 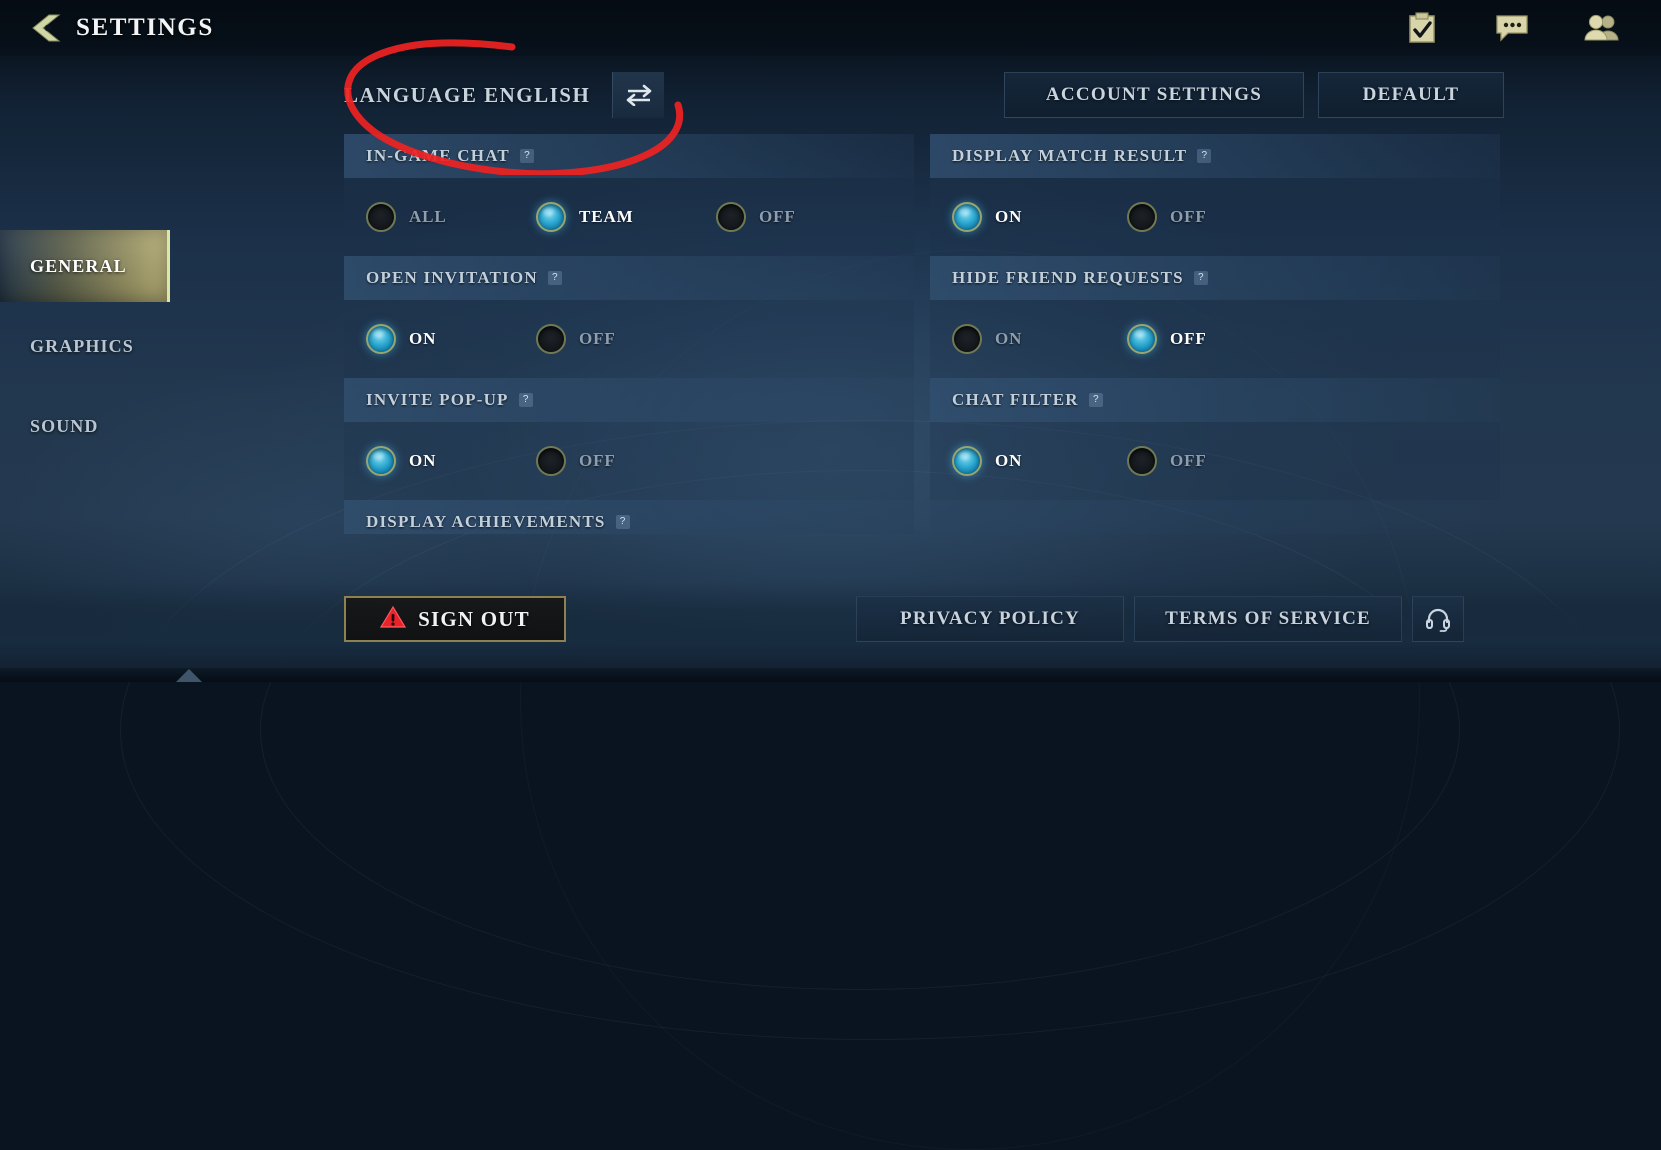 I want to click on sidebar-item-label: SOUND, so click(x=64, y=425).